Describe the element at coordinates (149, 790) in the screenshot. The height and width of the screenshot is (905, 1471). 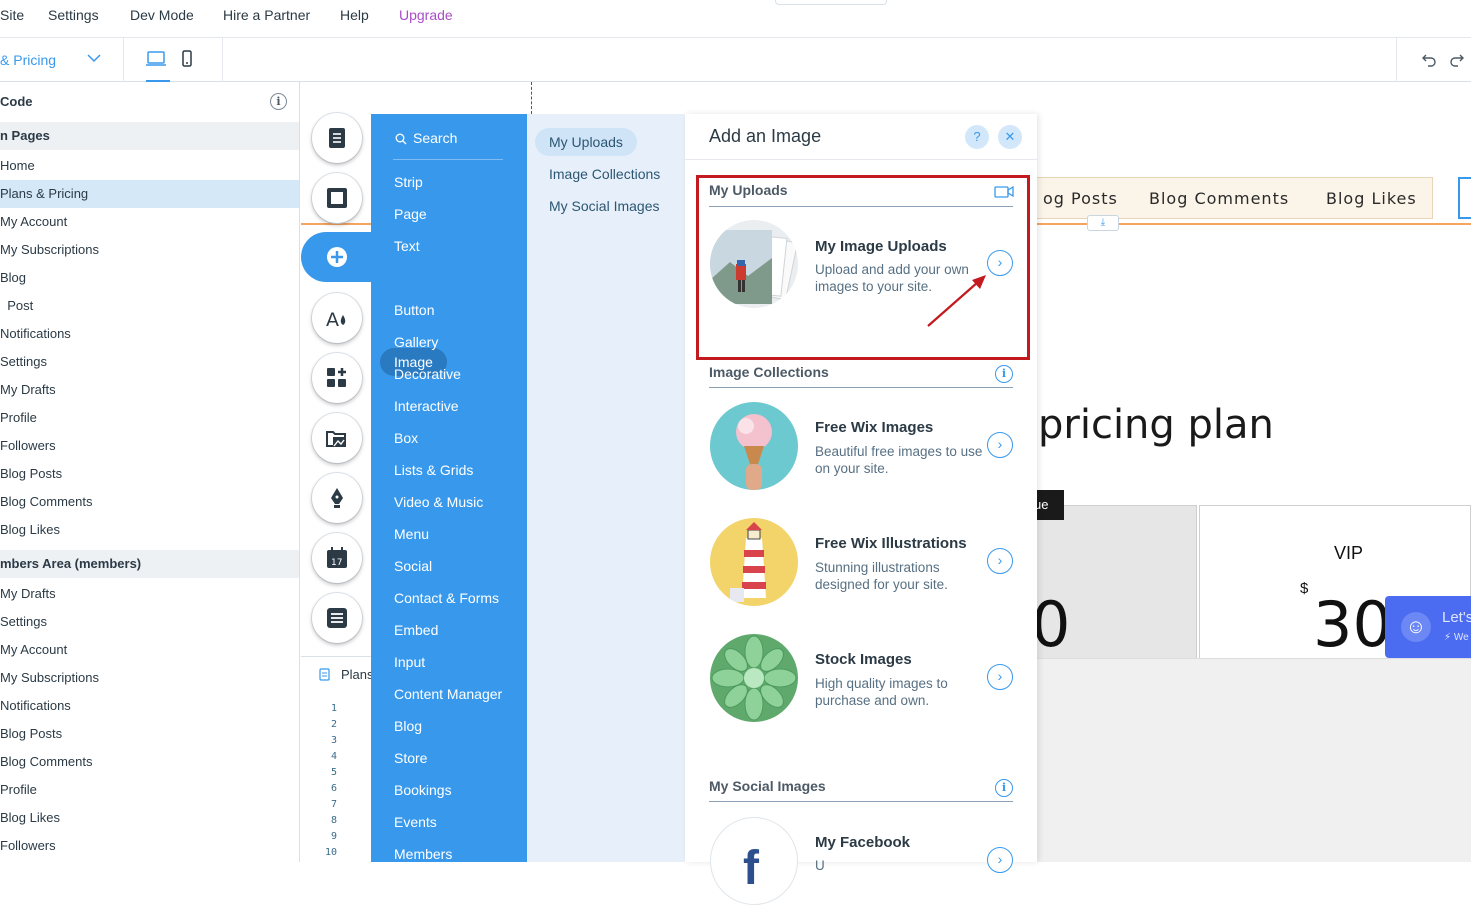
I see `members-page-item-profile: Profile` at that location.